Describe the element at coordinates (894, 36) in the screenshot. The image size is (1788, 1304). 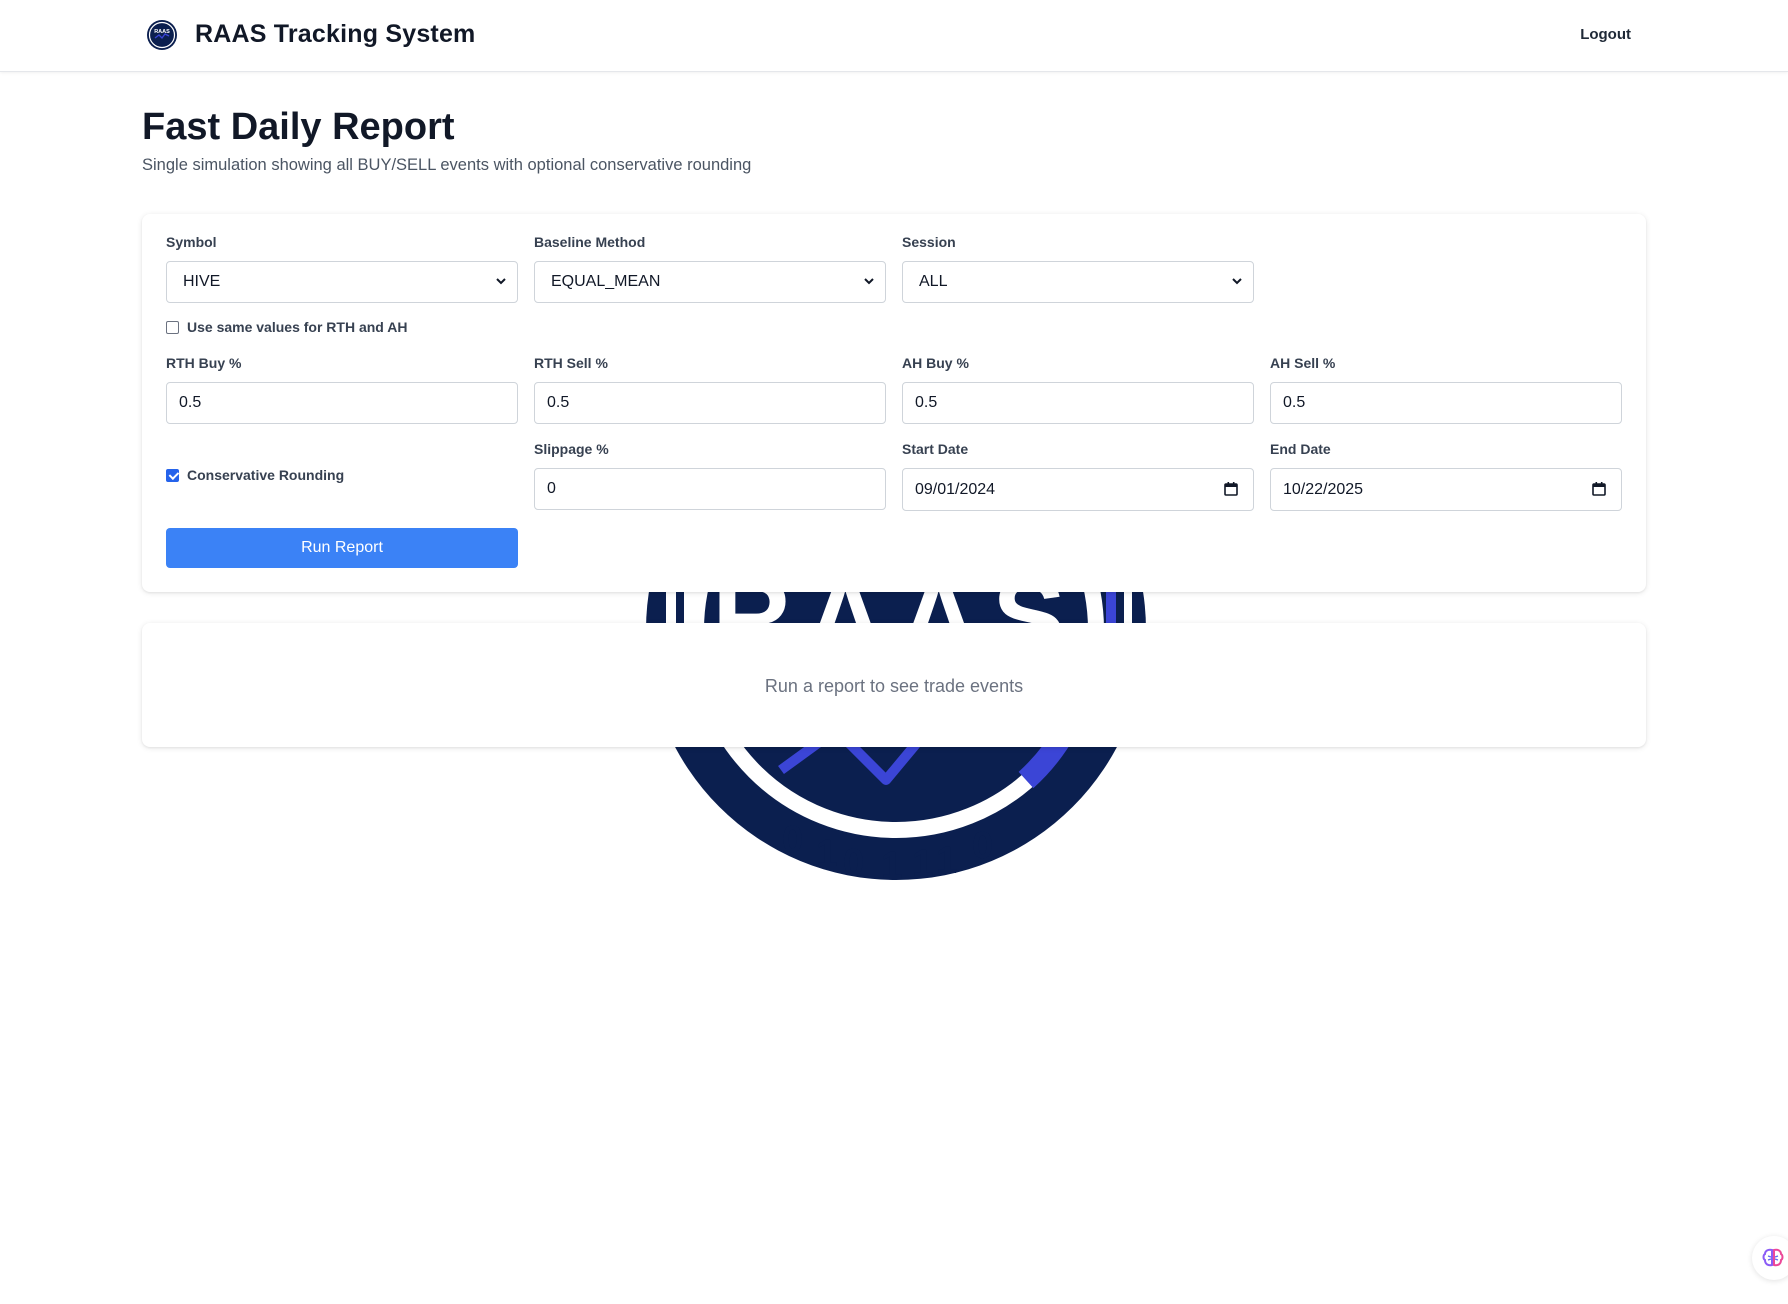
I see `top-navbar: RAAS RAAS Tracking System Logout` at that location.